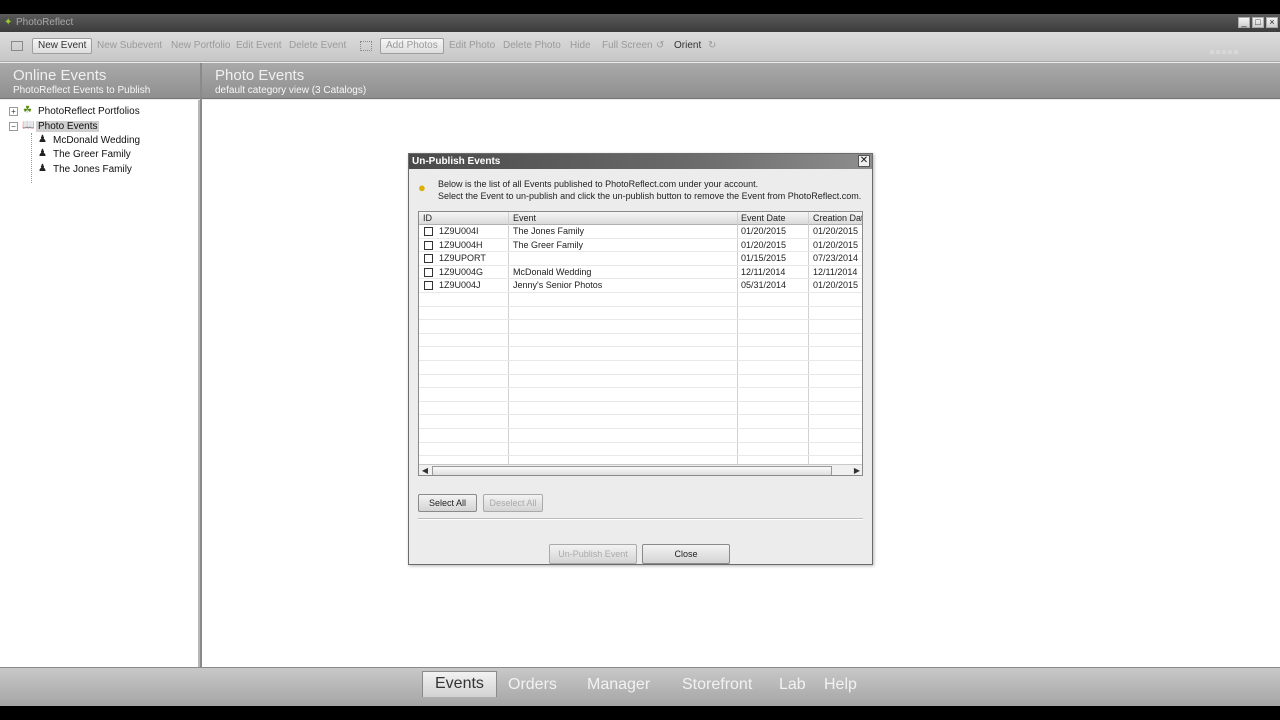 The image size is (1280, 720). I want to click on new-event-button: New Event, so click(62, 46).